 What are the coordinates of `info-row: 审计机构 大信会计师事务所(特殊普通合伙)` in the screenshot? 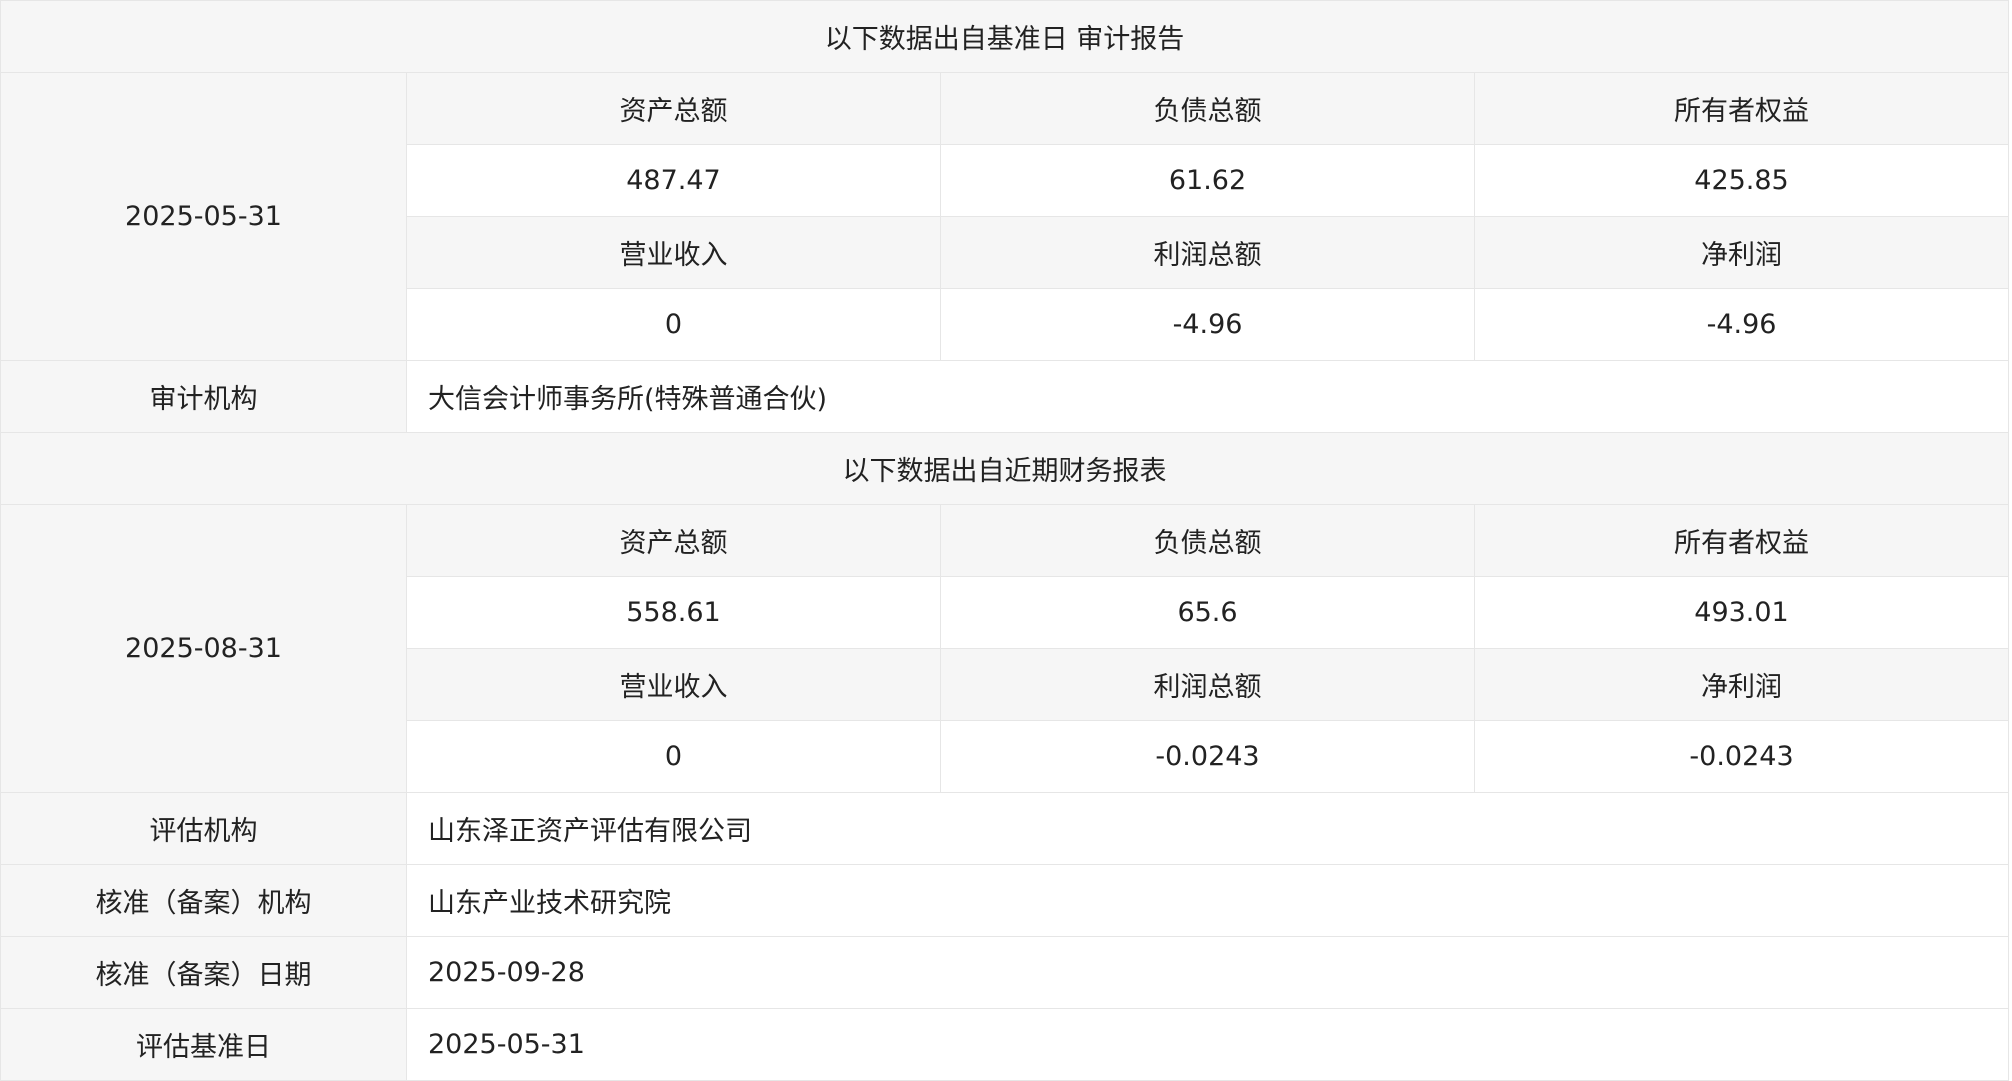 It's located at (1005, 396).